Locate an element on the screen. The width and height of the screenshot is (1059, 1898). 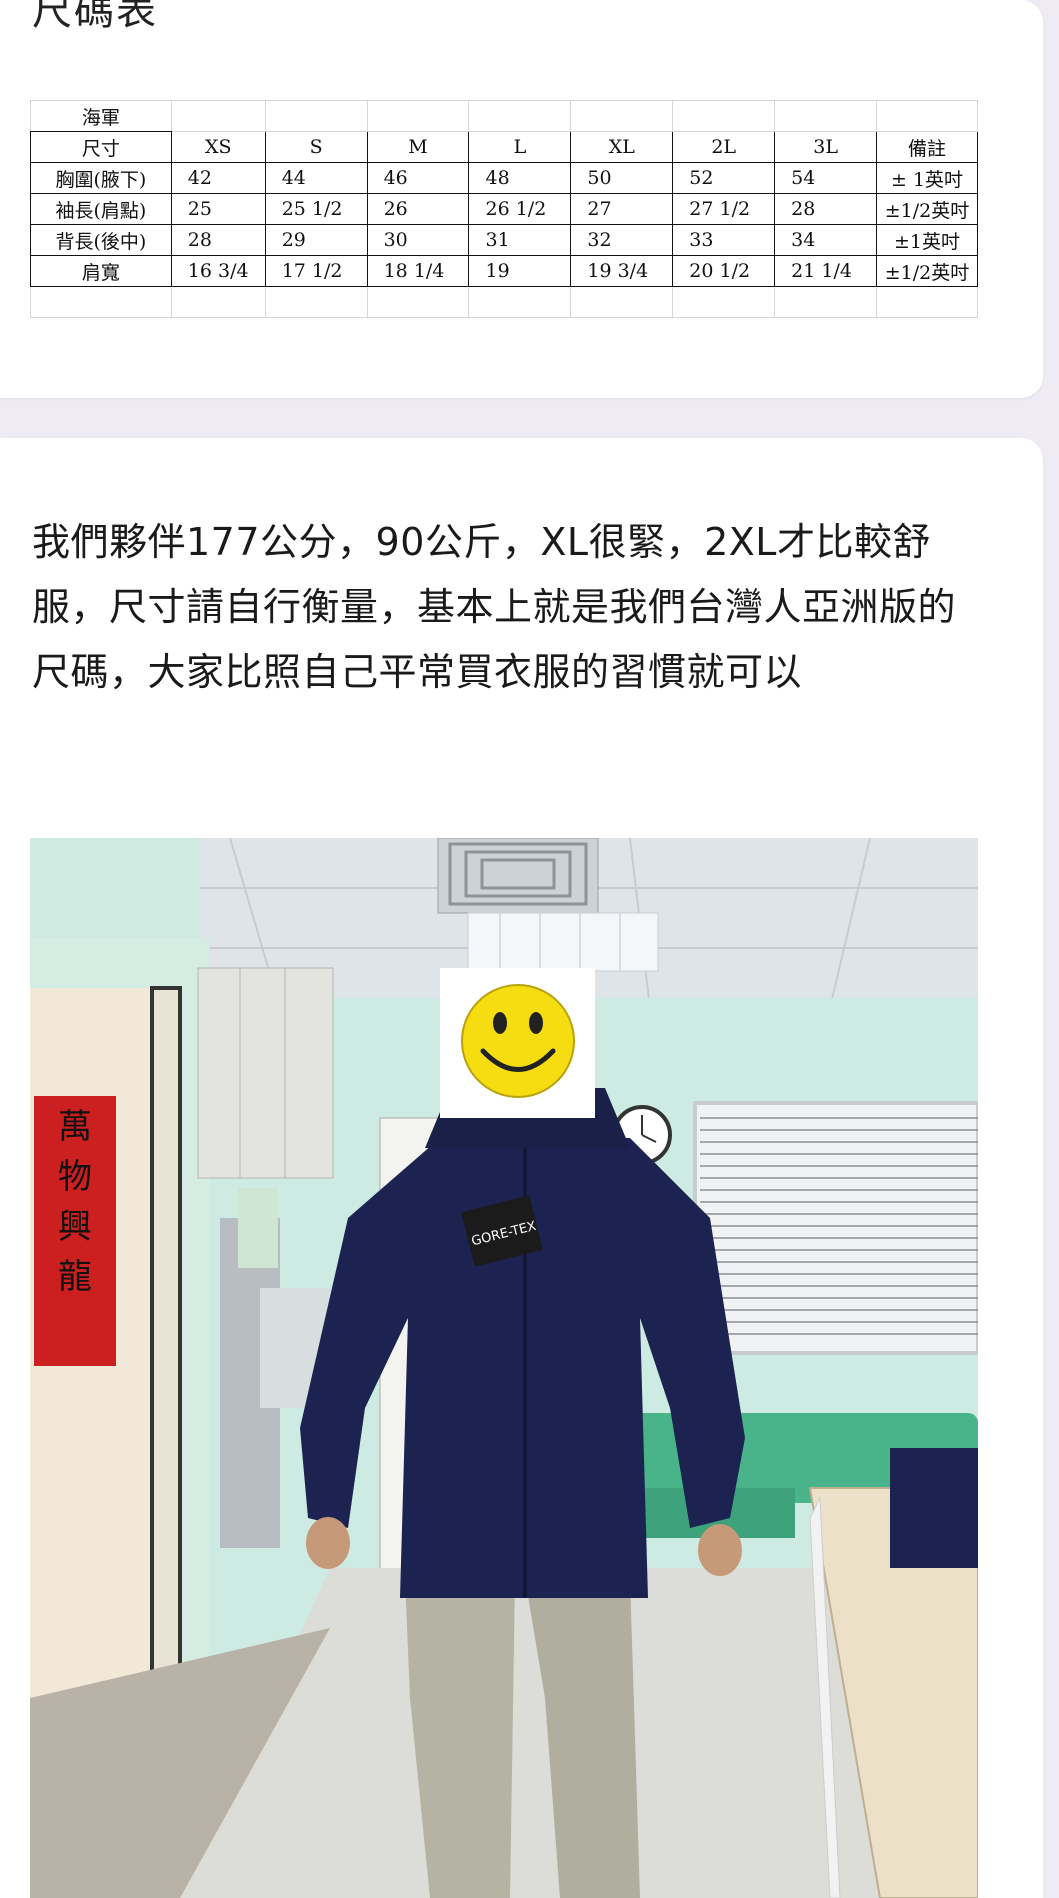
svg-text: 物 is located at coordinates (75, 1177).